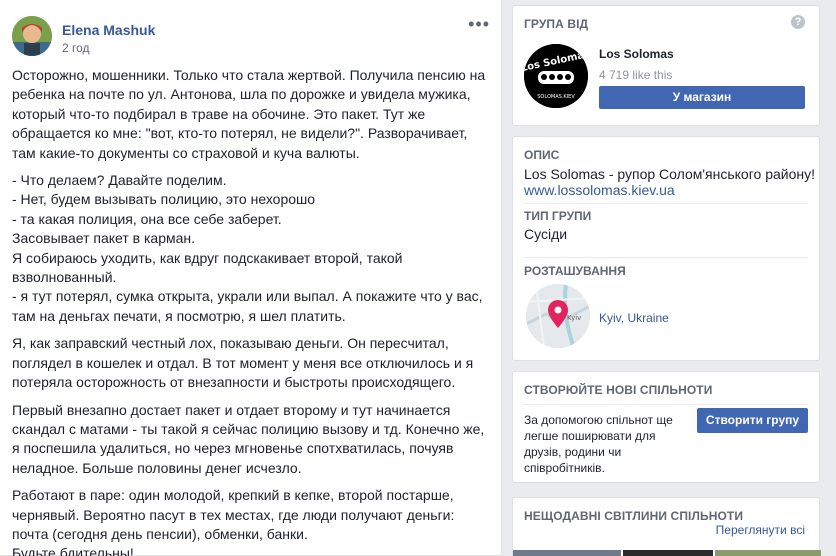 The height and width of the screenshot is (556, 836). I want to click on see-all-link: Переглянути всі, so click(760, 530).